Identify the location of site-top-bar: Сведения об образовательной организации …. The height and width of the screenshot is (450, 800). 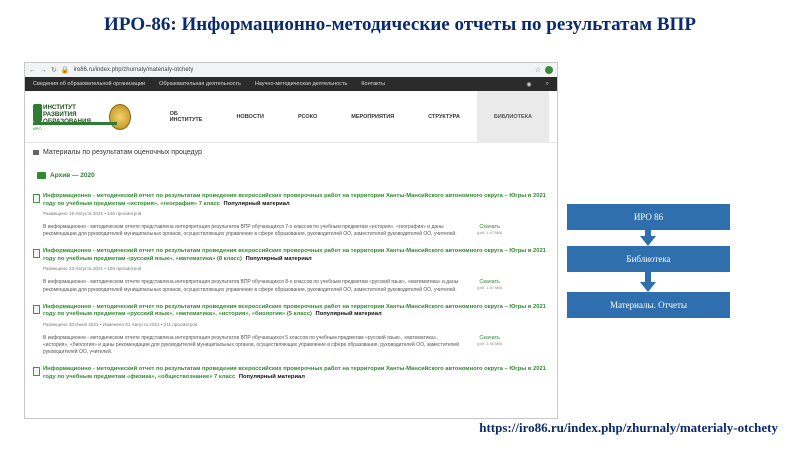
(291, 84).